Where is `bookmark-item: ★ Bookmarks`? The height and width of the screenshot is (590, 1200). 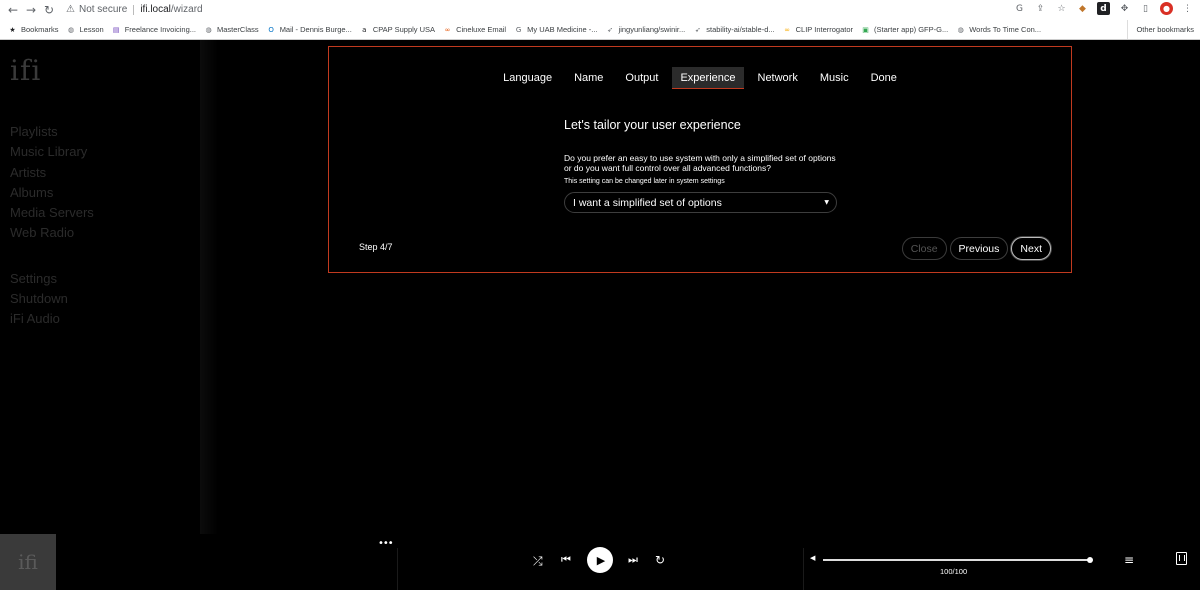
bookmark-item: ★ Bookmarks is located at coordinates (33, 29).